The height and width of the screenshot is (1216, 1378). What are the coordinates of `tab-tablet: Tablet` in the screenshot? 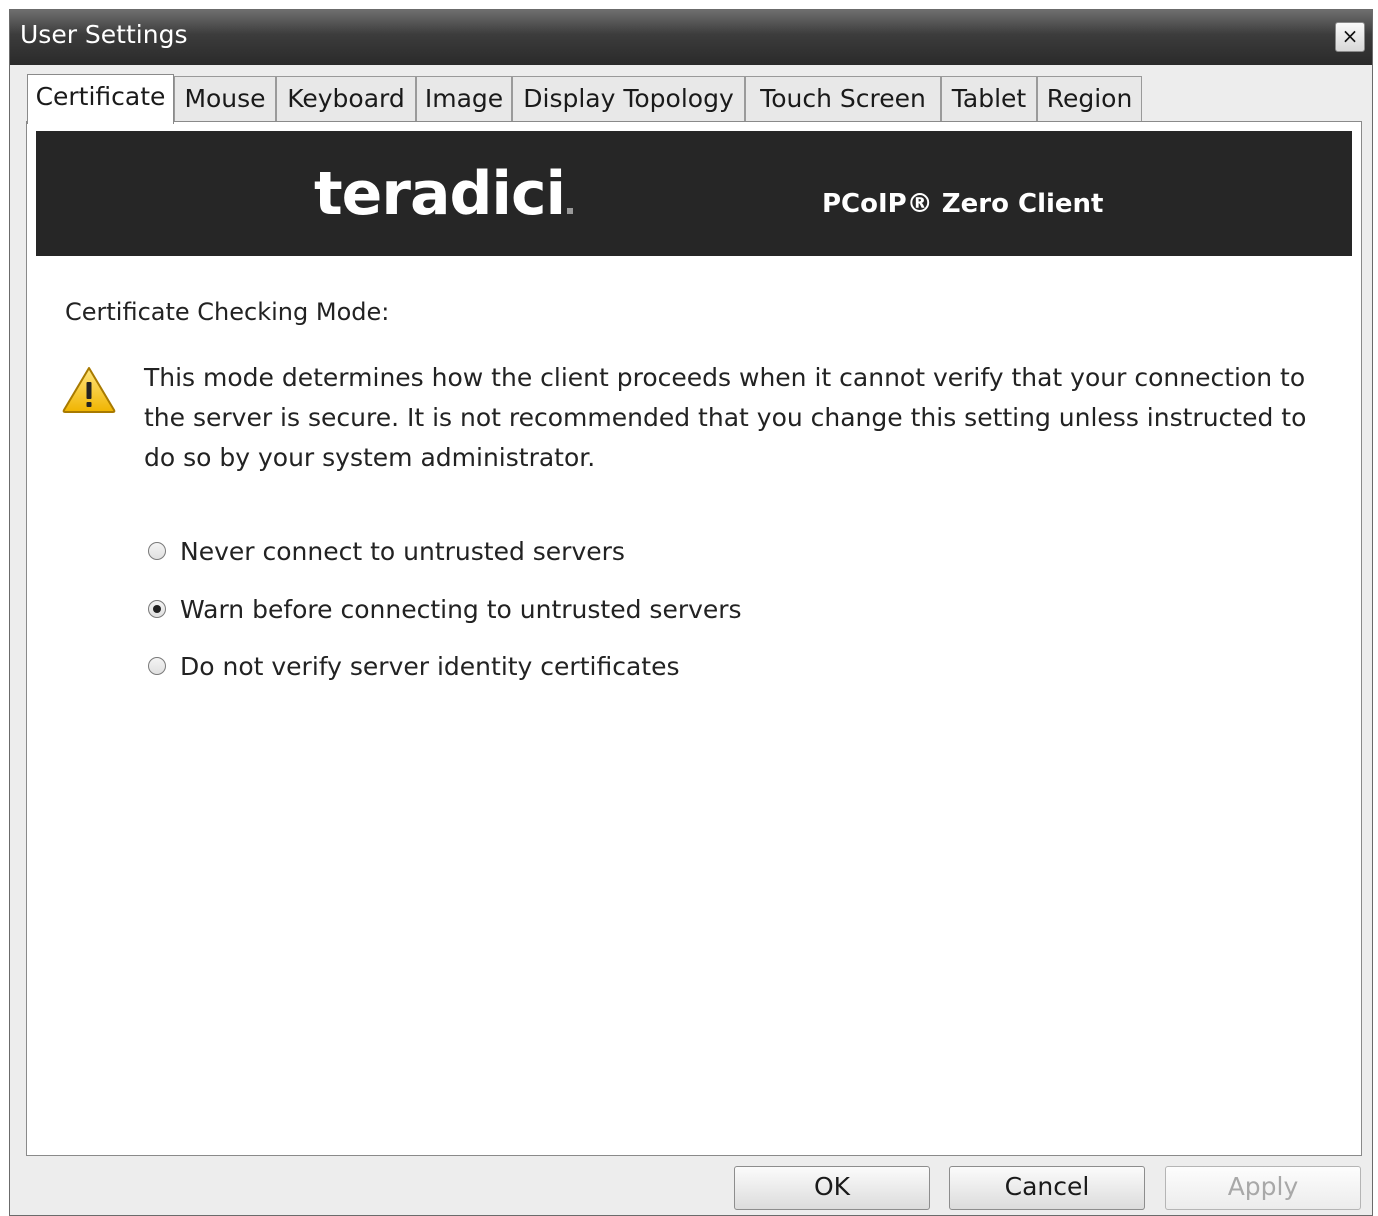 It's located at (989, 99).